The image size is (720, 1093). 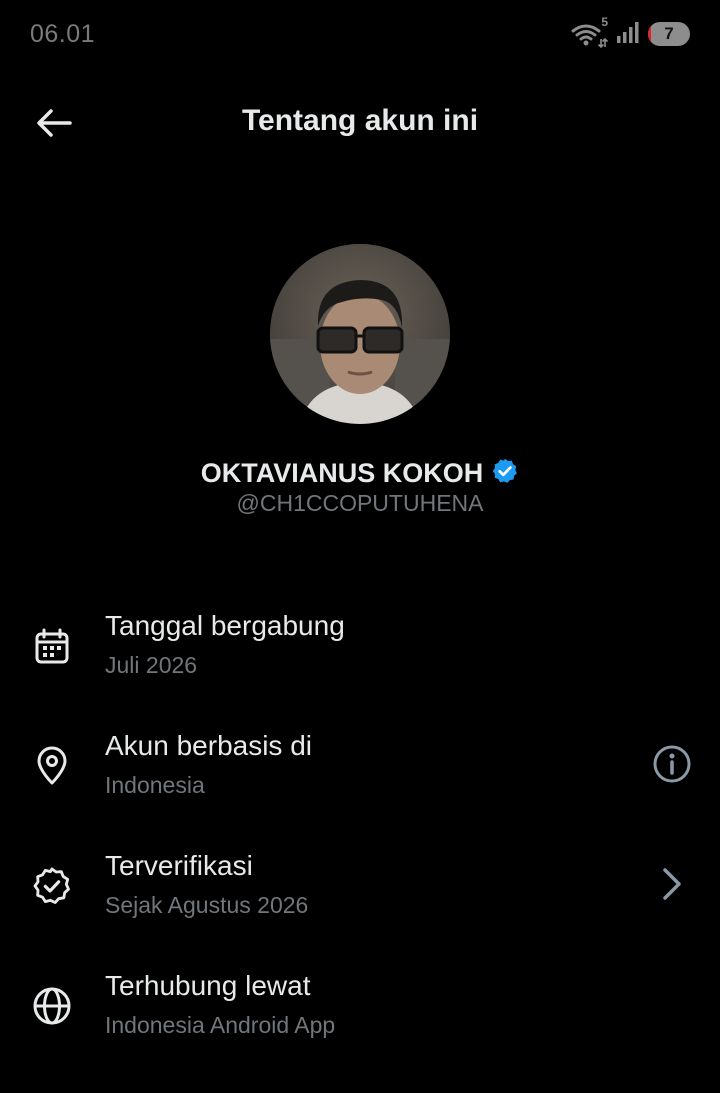 I want to click on info-icon, so click(x=672, y=766).